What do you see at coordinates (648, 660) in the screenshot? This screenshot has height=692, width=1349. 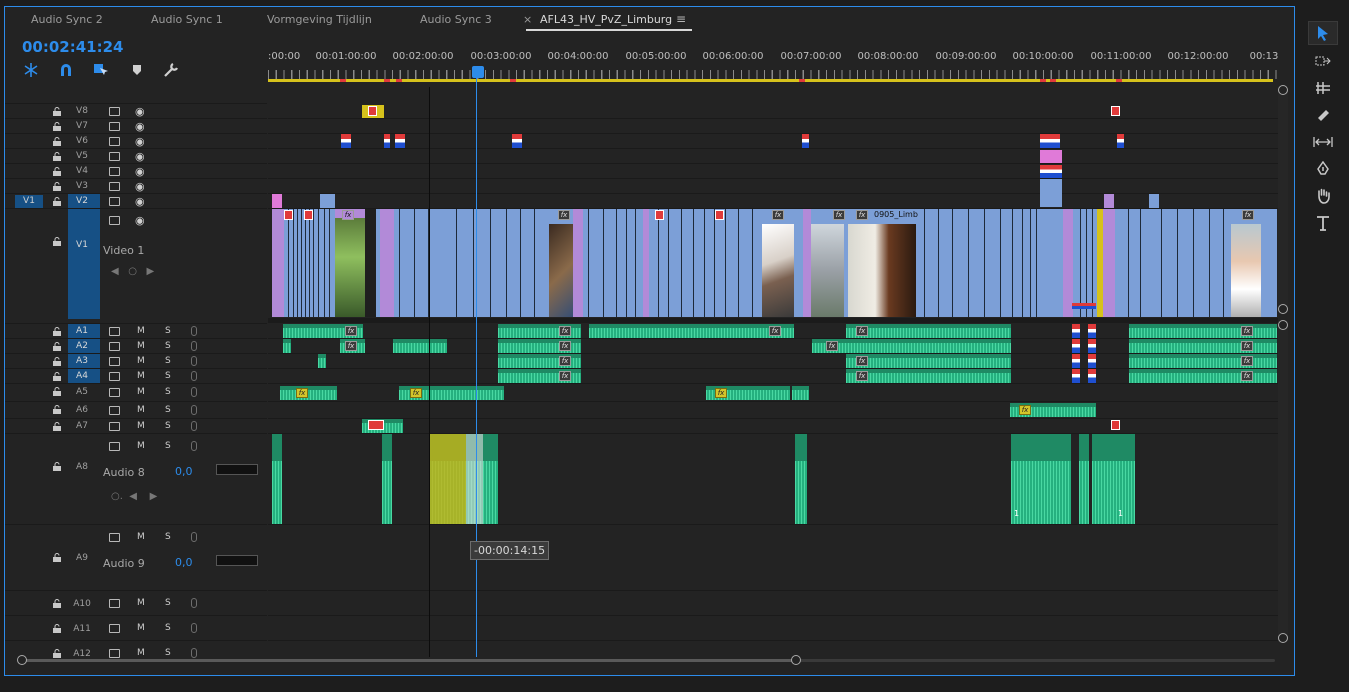 I see `horizontal-scrollbar` at bounding box center [648, 660].